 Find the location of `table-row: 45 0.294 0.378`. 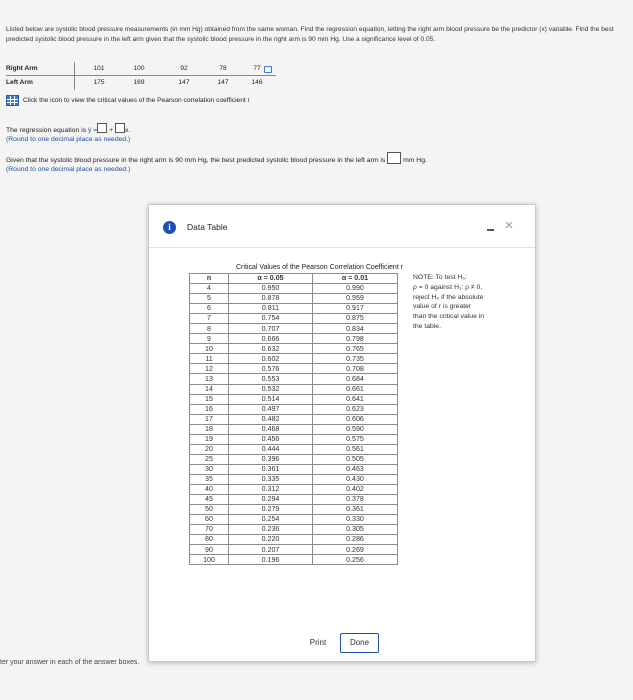

table-row: 45 0.294 0.378 is located at coordinates (293, 500).